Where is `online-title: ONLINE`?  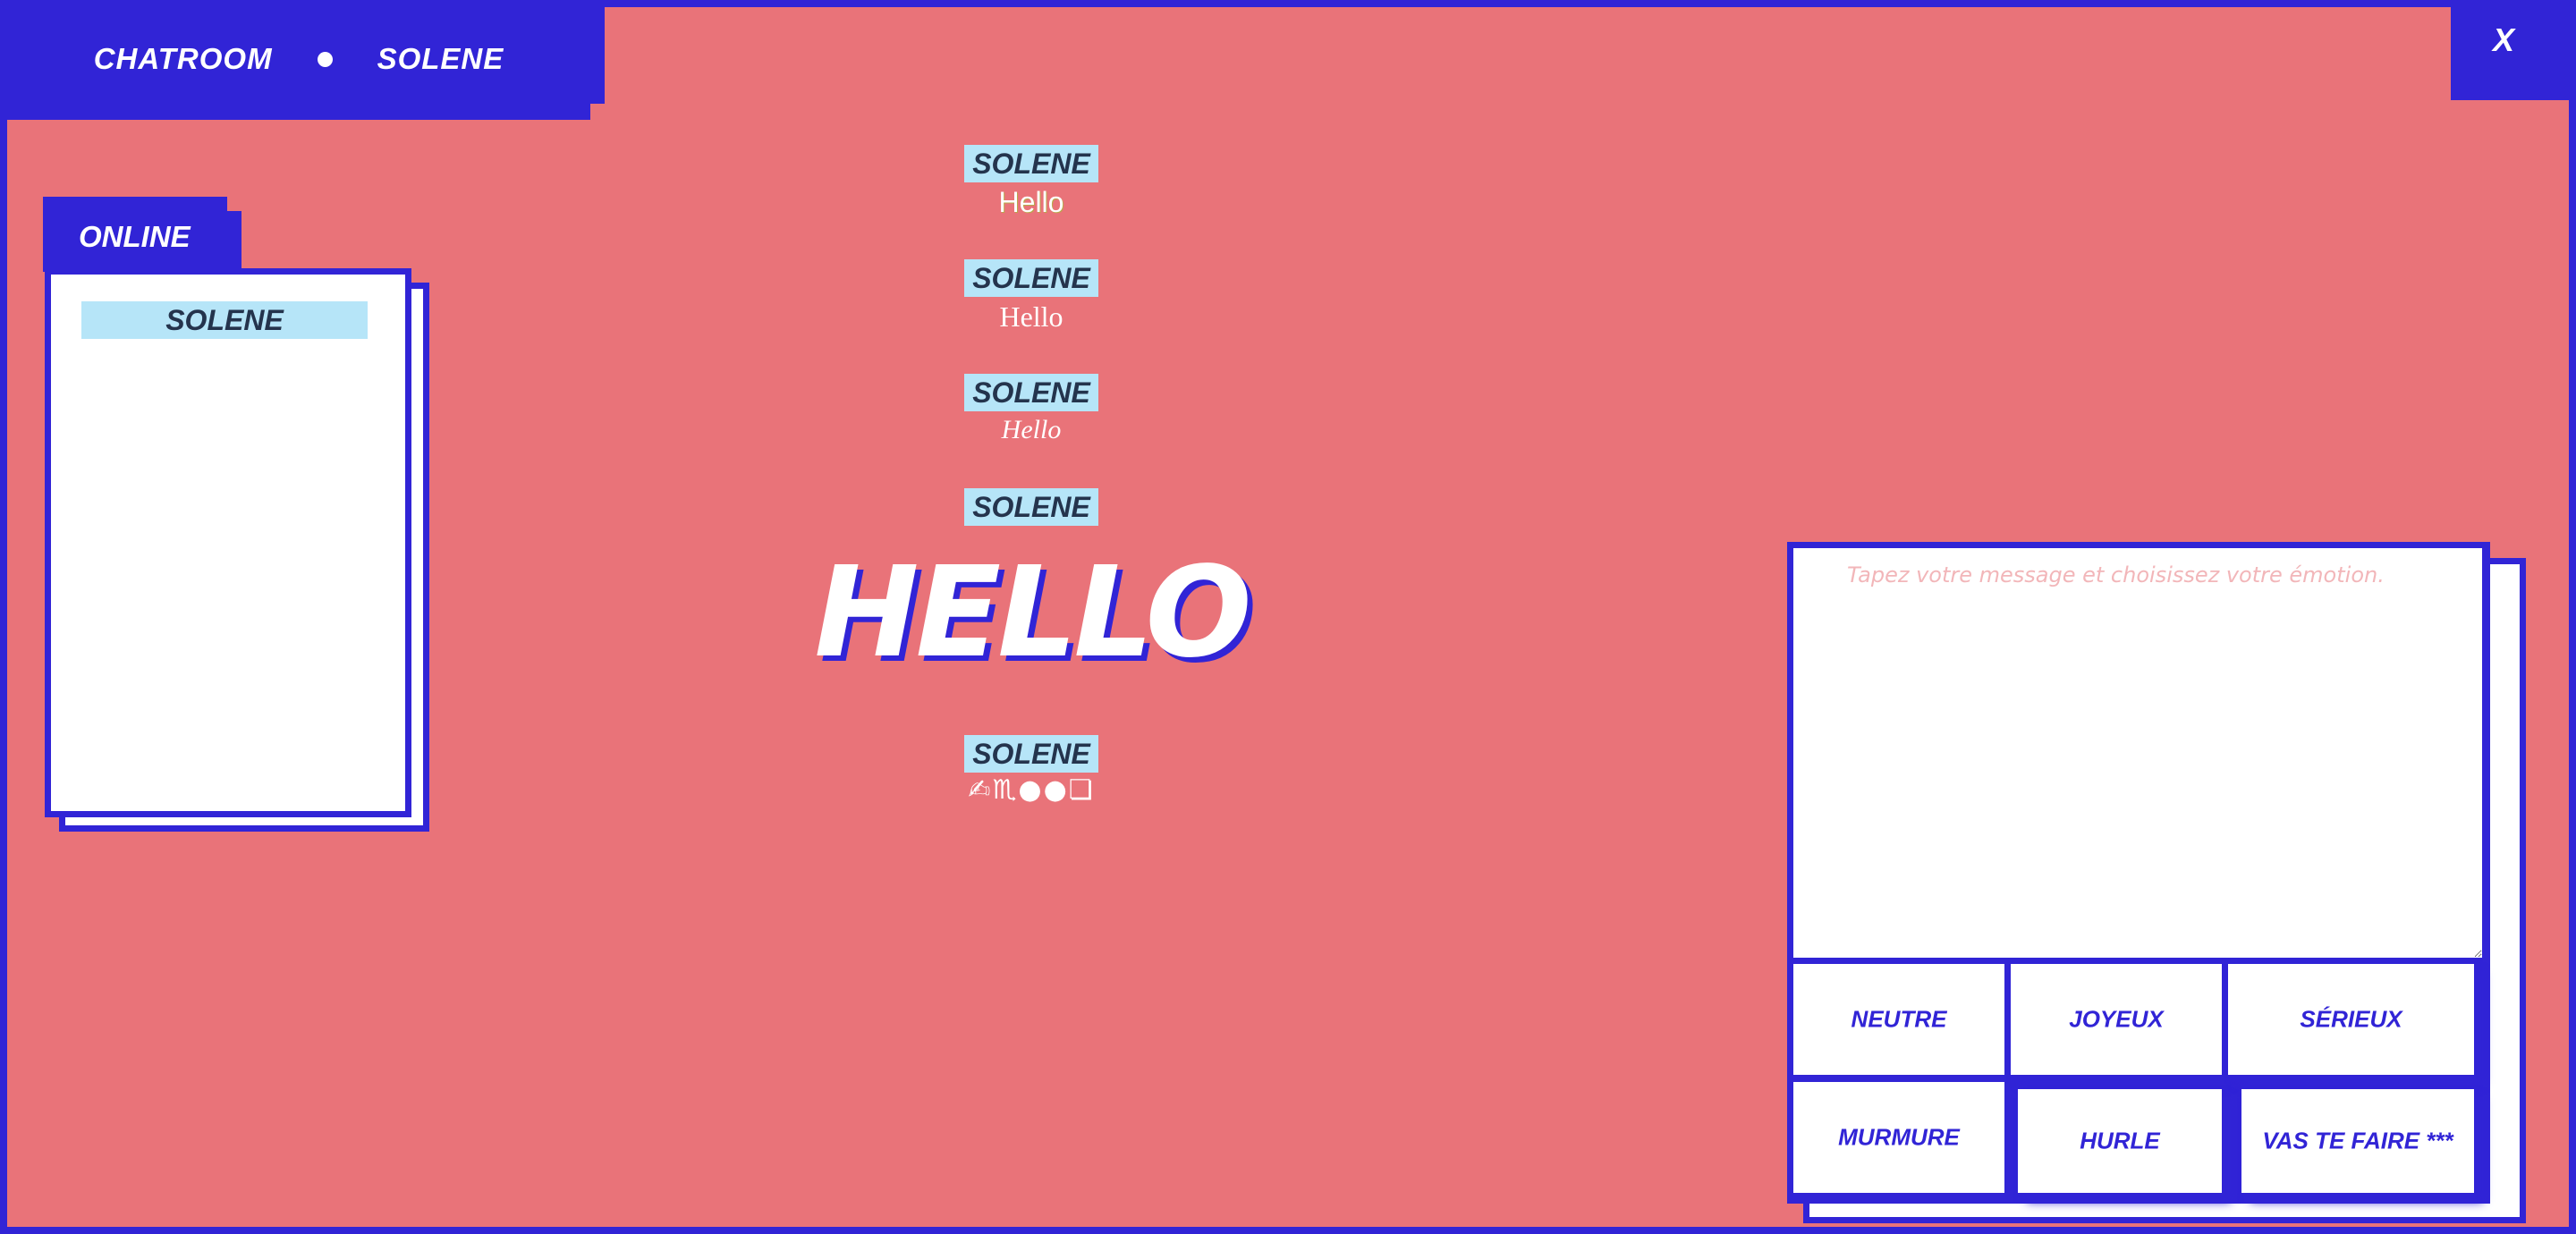 online-title: ONLINE is located at coordinates (135, 236).